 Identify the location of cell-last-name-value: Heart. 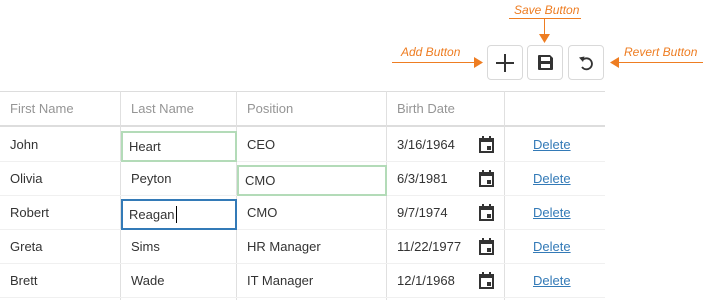
(145, 146).